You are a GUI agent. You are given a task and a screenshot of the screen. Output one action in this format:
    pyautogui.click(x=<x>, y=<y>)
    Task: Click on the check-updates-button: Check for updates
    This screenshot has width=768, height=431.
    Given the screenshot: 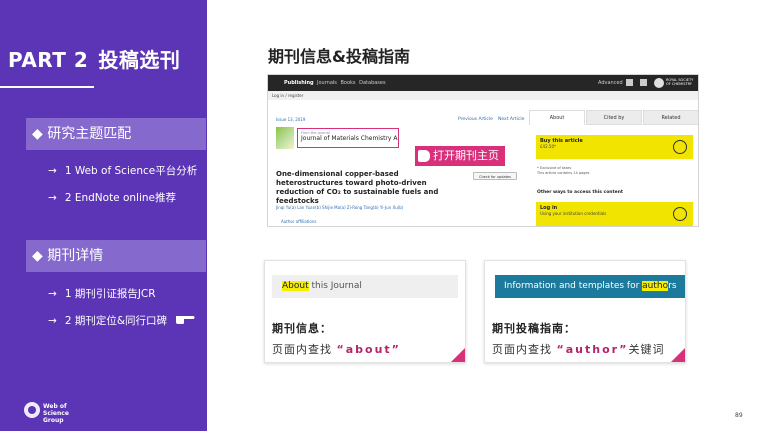 What is the action you would take?
    pyautogui.click(x=495, y=176)
    